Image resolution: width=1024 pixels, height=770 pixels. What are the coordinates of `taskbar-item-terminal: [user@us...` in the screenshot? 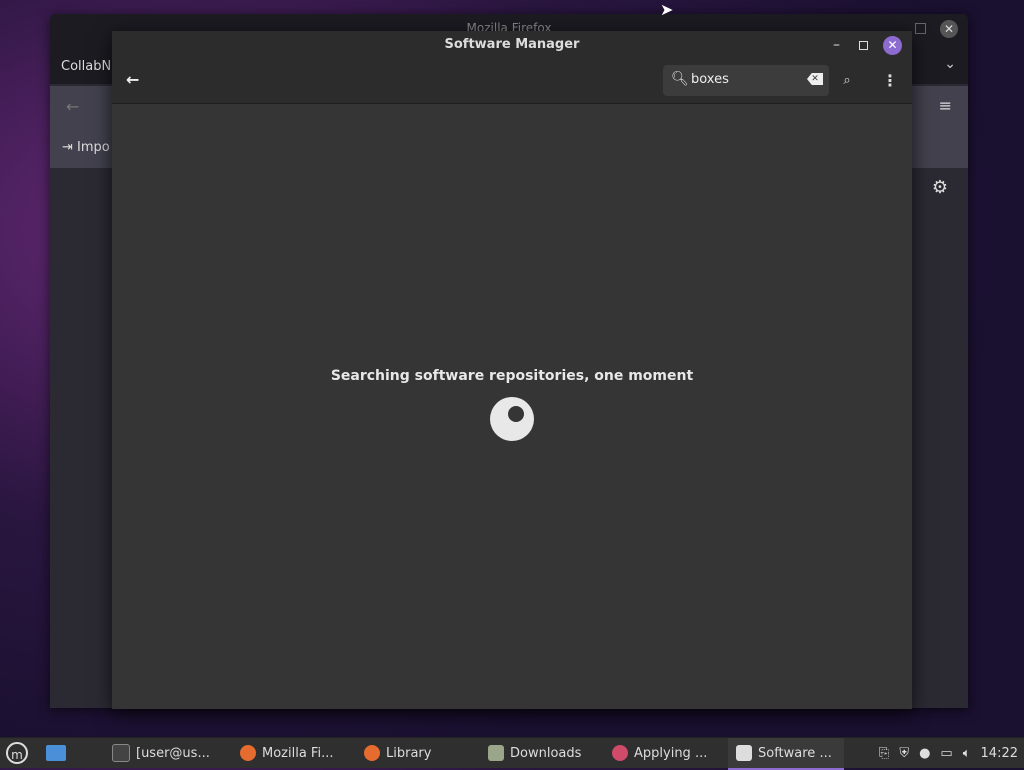 It's located at (161, 753).